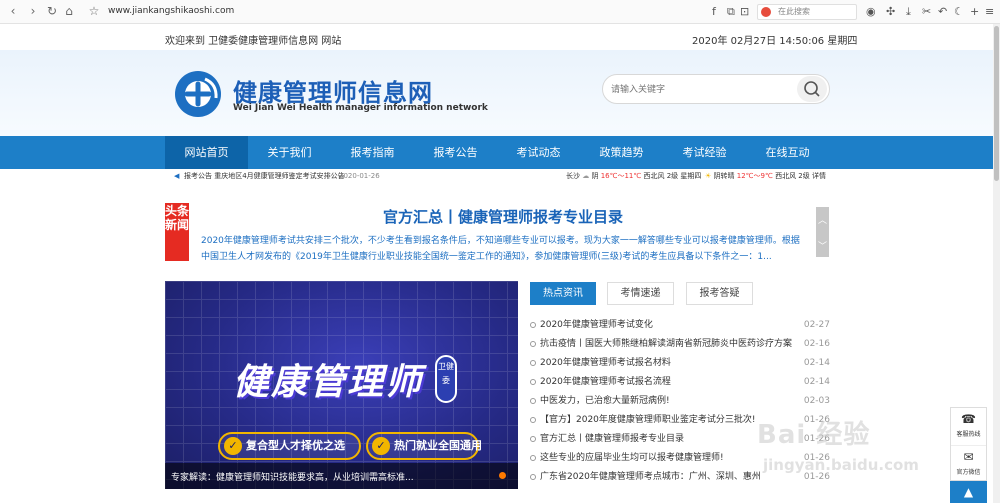 The image size is (1000, 503). What do you see at coordinates (177, 176) in the screenshot?
I see `speaker-icon: ◀` at bounding box center [177, 176].